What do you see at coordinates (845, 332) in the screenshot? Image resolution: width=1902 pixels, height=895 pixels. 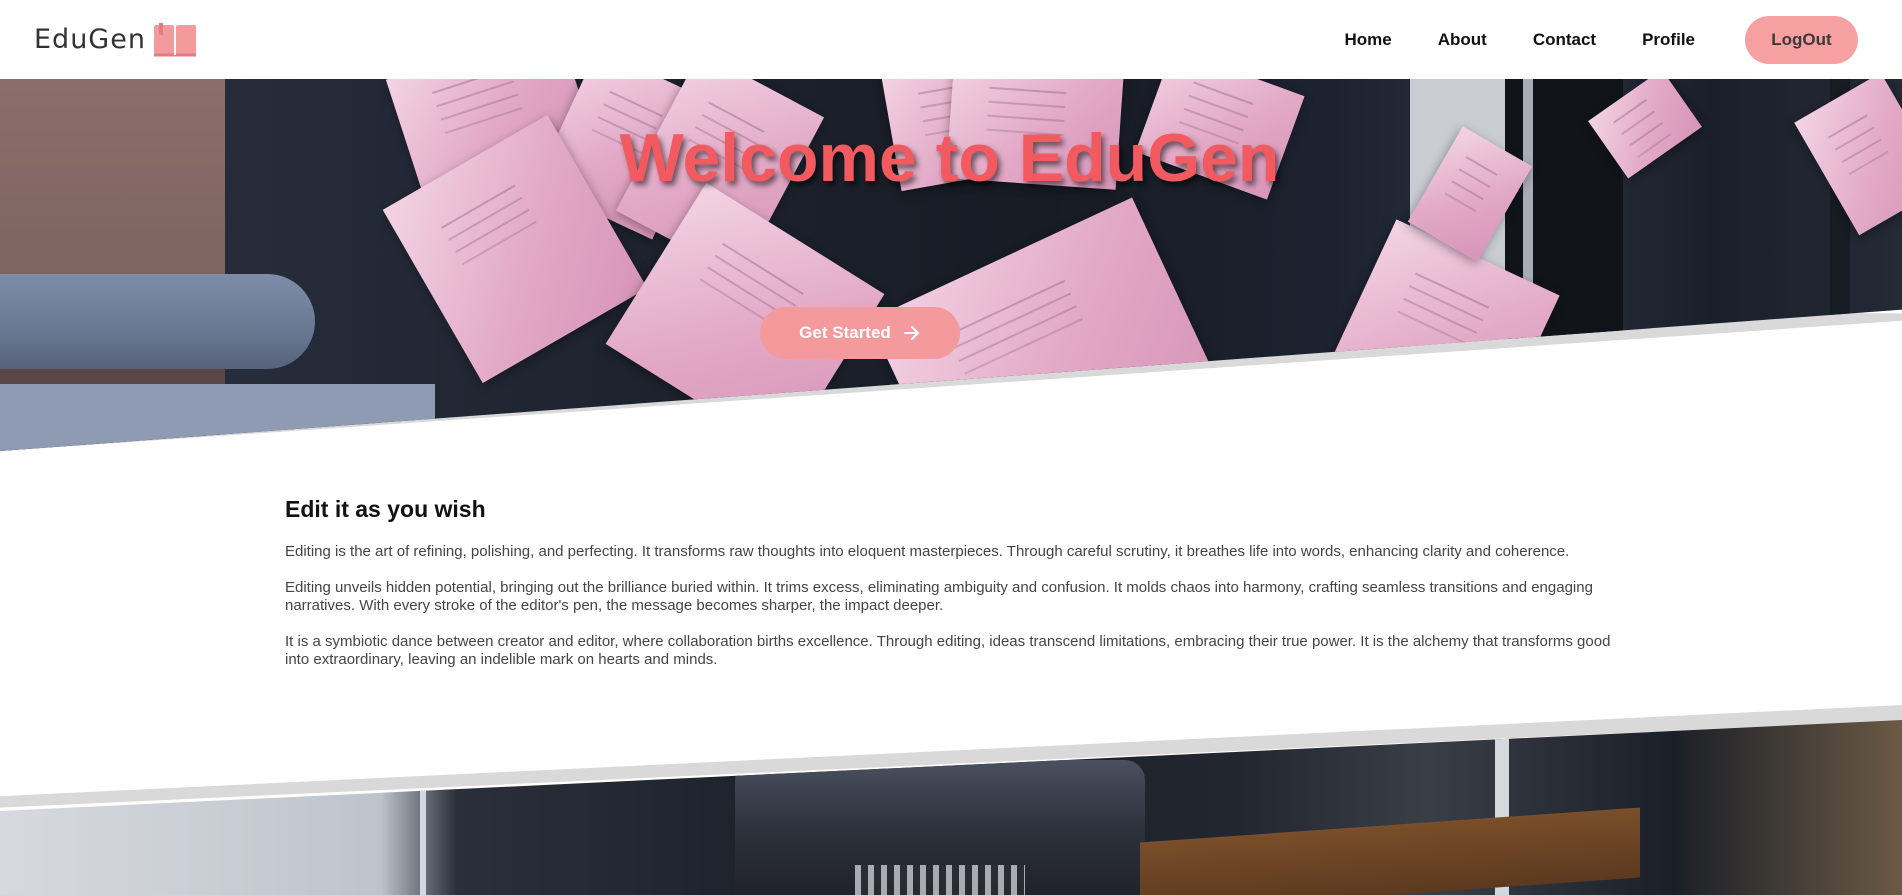 I see `get-started-label: Get Started` at bounding box center [845, 332].